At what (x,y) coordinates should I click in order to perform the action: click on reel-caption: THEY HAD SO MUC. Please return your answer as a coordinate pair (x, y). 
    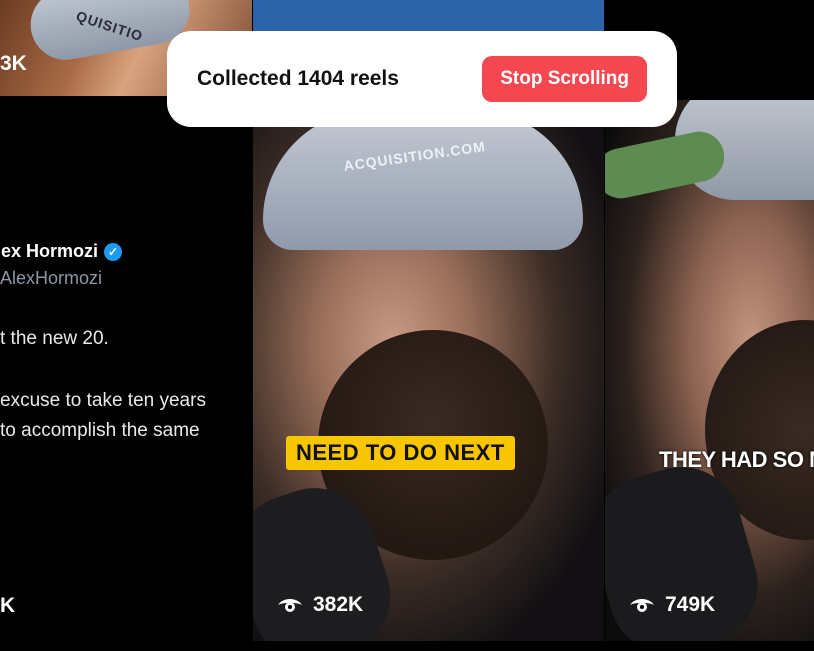
    Looking at the image, I should click on (736, 459).